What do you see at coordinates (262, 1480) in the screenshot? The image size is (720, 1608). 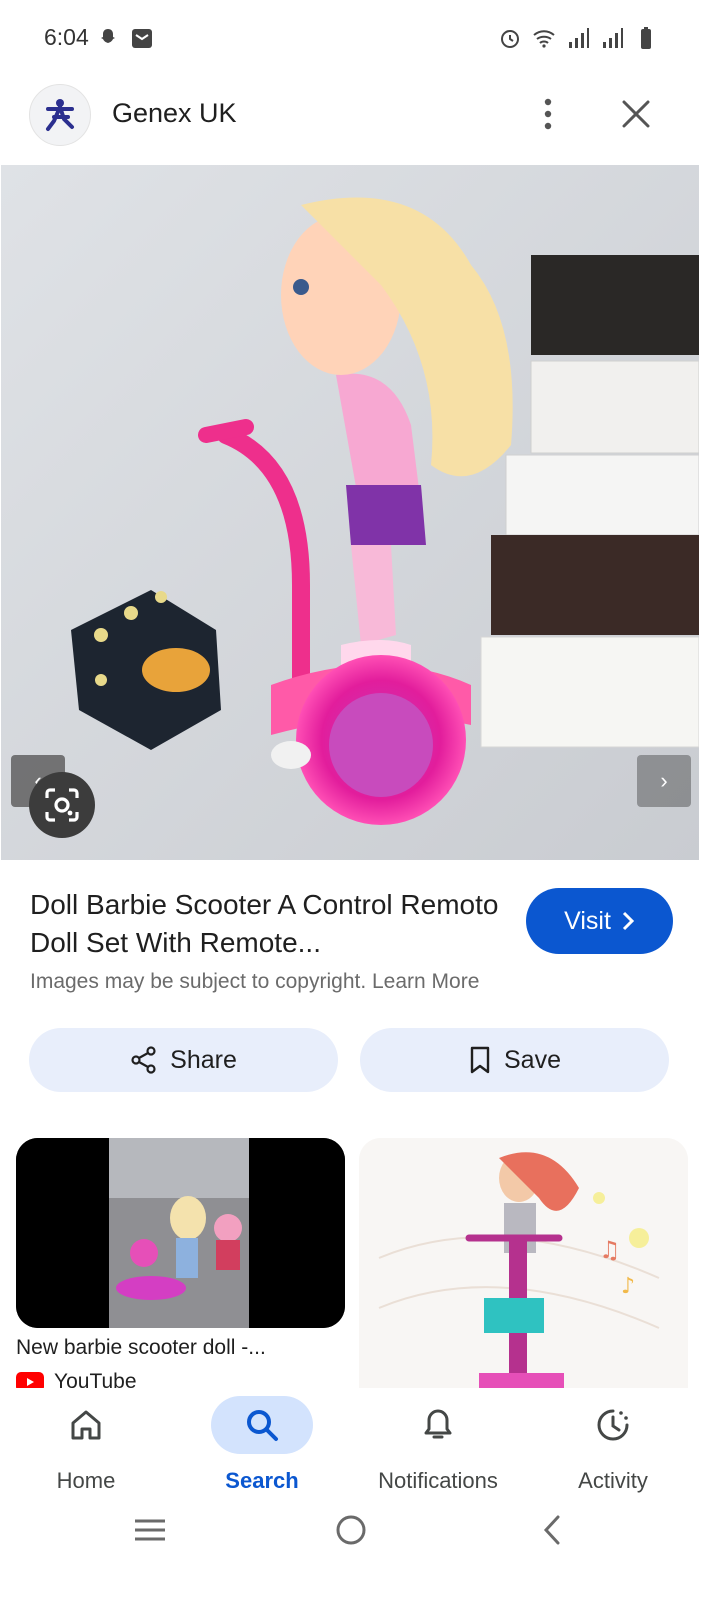 I see `nav-label: Search` at bounding box center [262, 1480].